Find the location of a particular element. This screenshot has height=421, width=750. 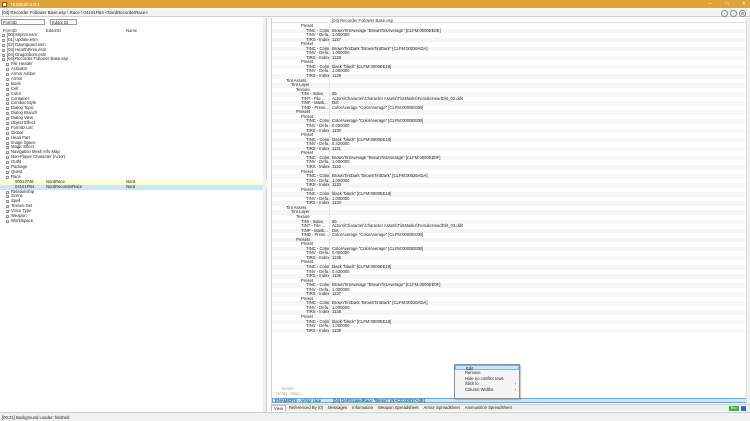

record-field-value: 1139 is located at coordinates (337, 330).